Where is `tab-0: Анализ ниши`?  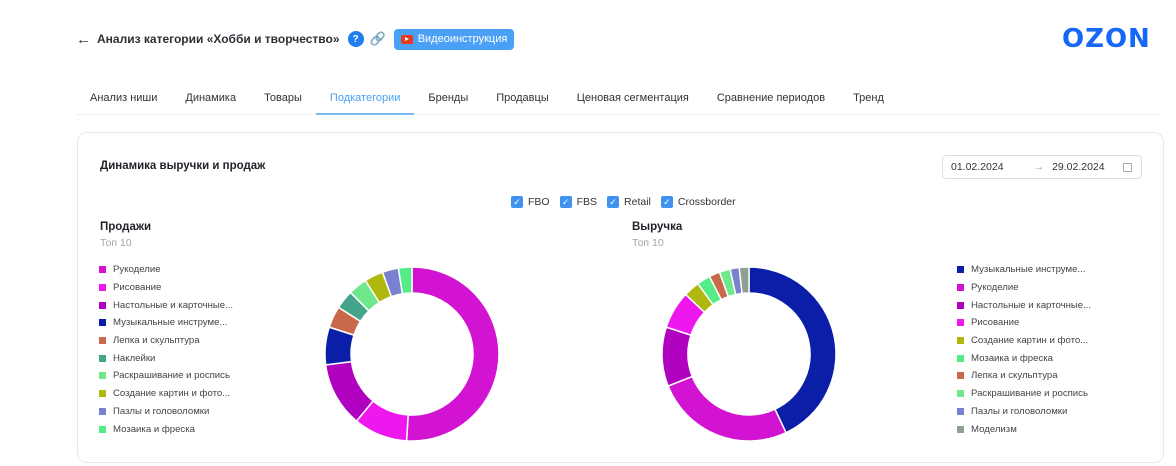 tab-0: Анализ ниши is located at coordinates (123, 99).